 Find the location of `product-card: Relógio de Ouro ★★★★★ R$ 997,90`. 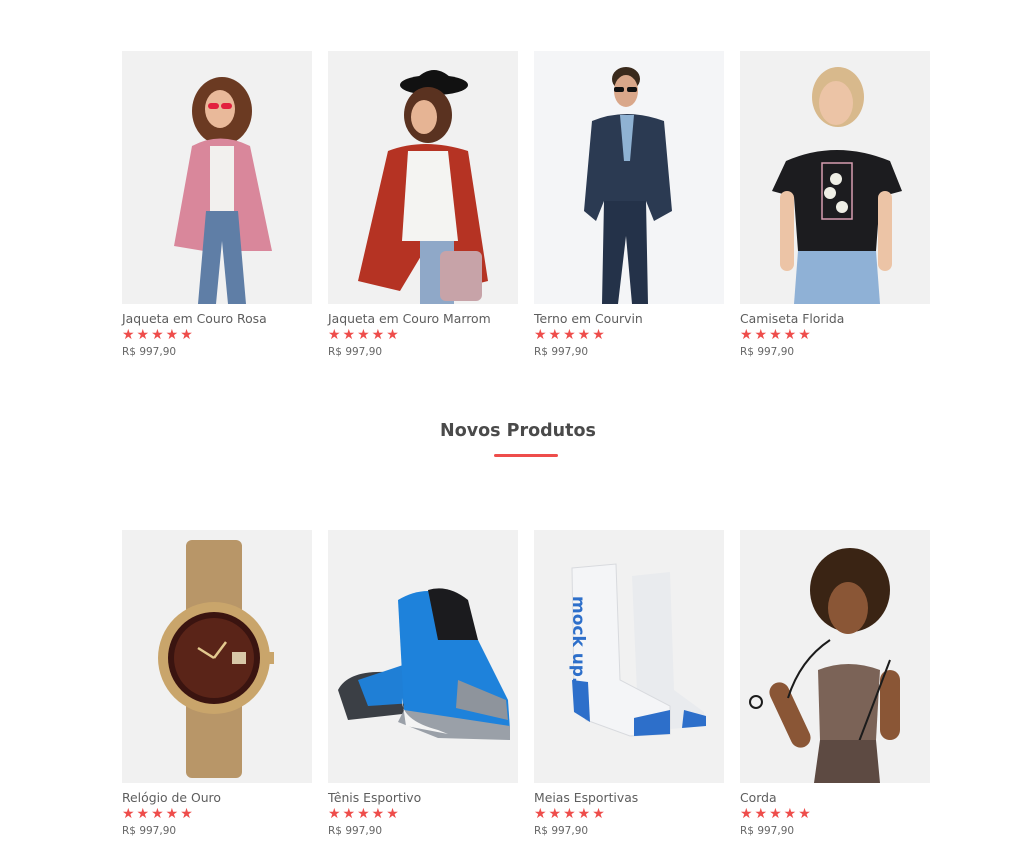

product-card: Relógio de Ouro ★★★★★ R$ 997,90 is located at coordinates (217, 684).